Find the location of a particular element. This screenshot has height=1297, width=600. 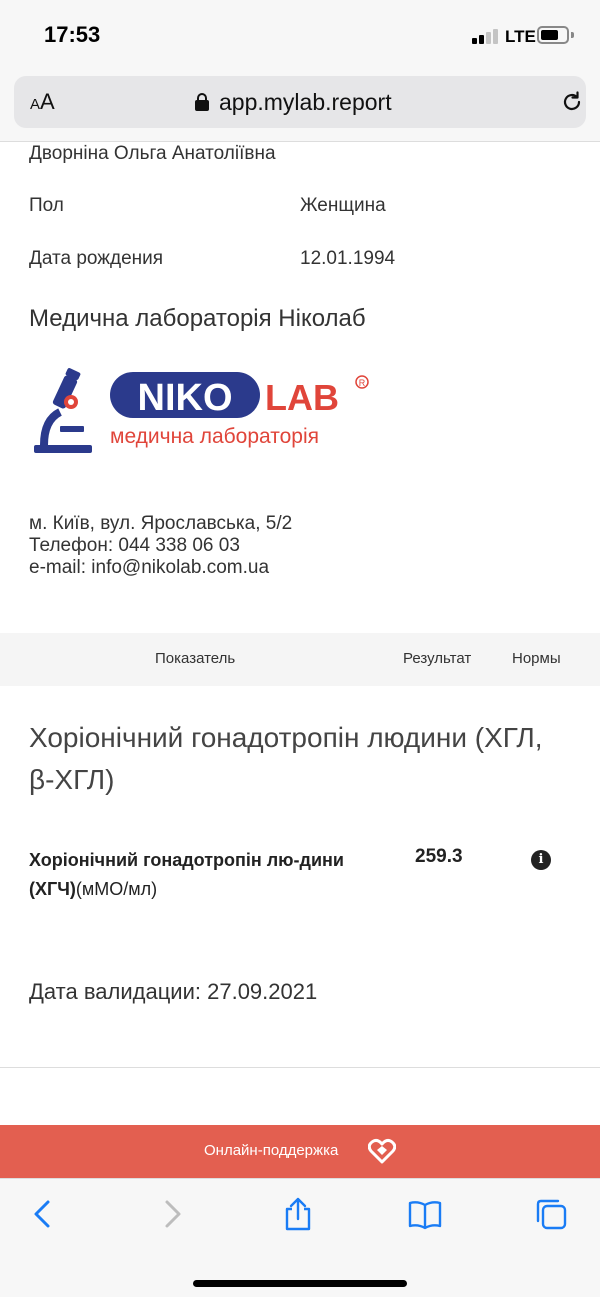

column-norms: Нормы is located at coordinates (536, 658).